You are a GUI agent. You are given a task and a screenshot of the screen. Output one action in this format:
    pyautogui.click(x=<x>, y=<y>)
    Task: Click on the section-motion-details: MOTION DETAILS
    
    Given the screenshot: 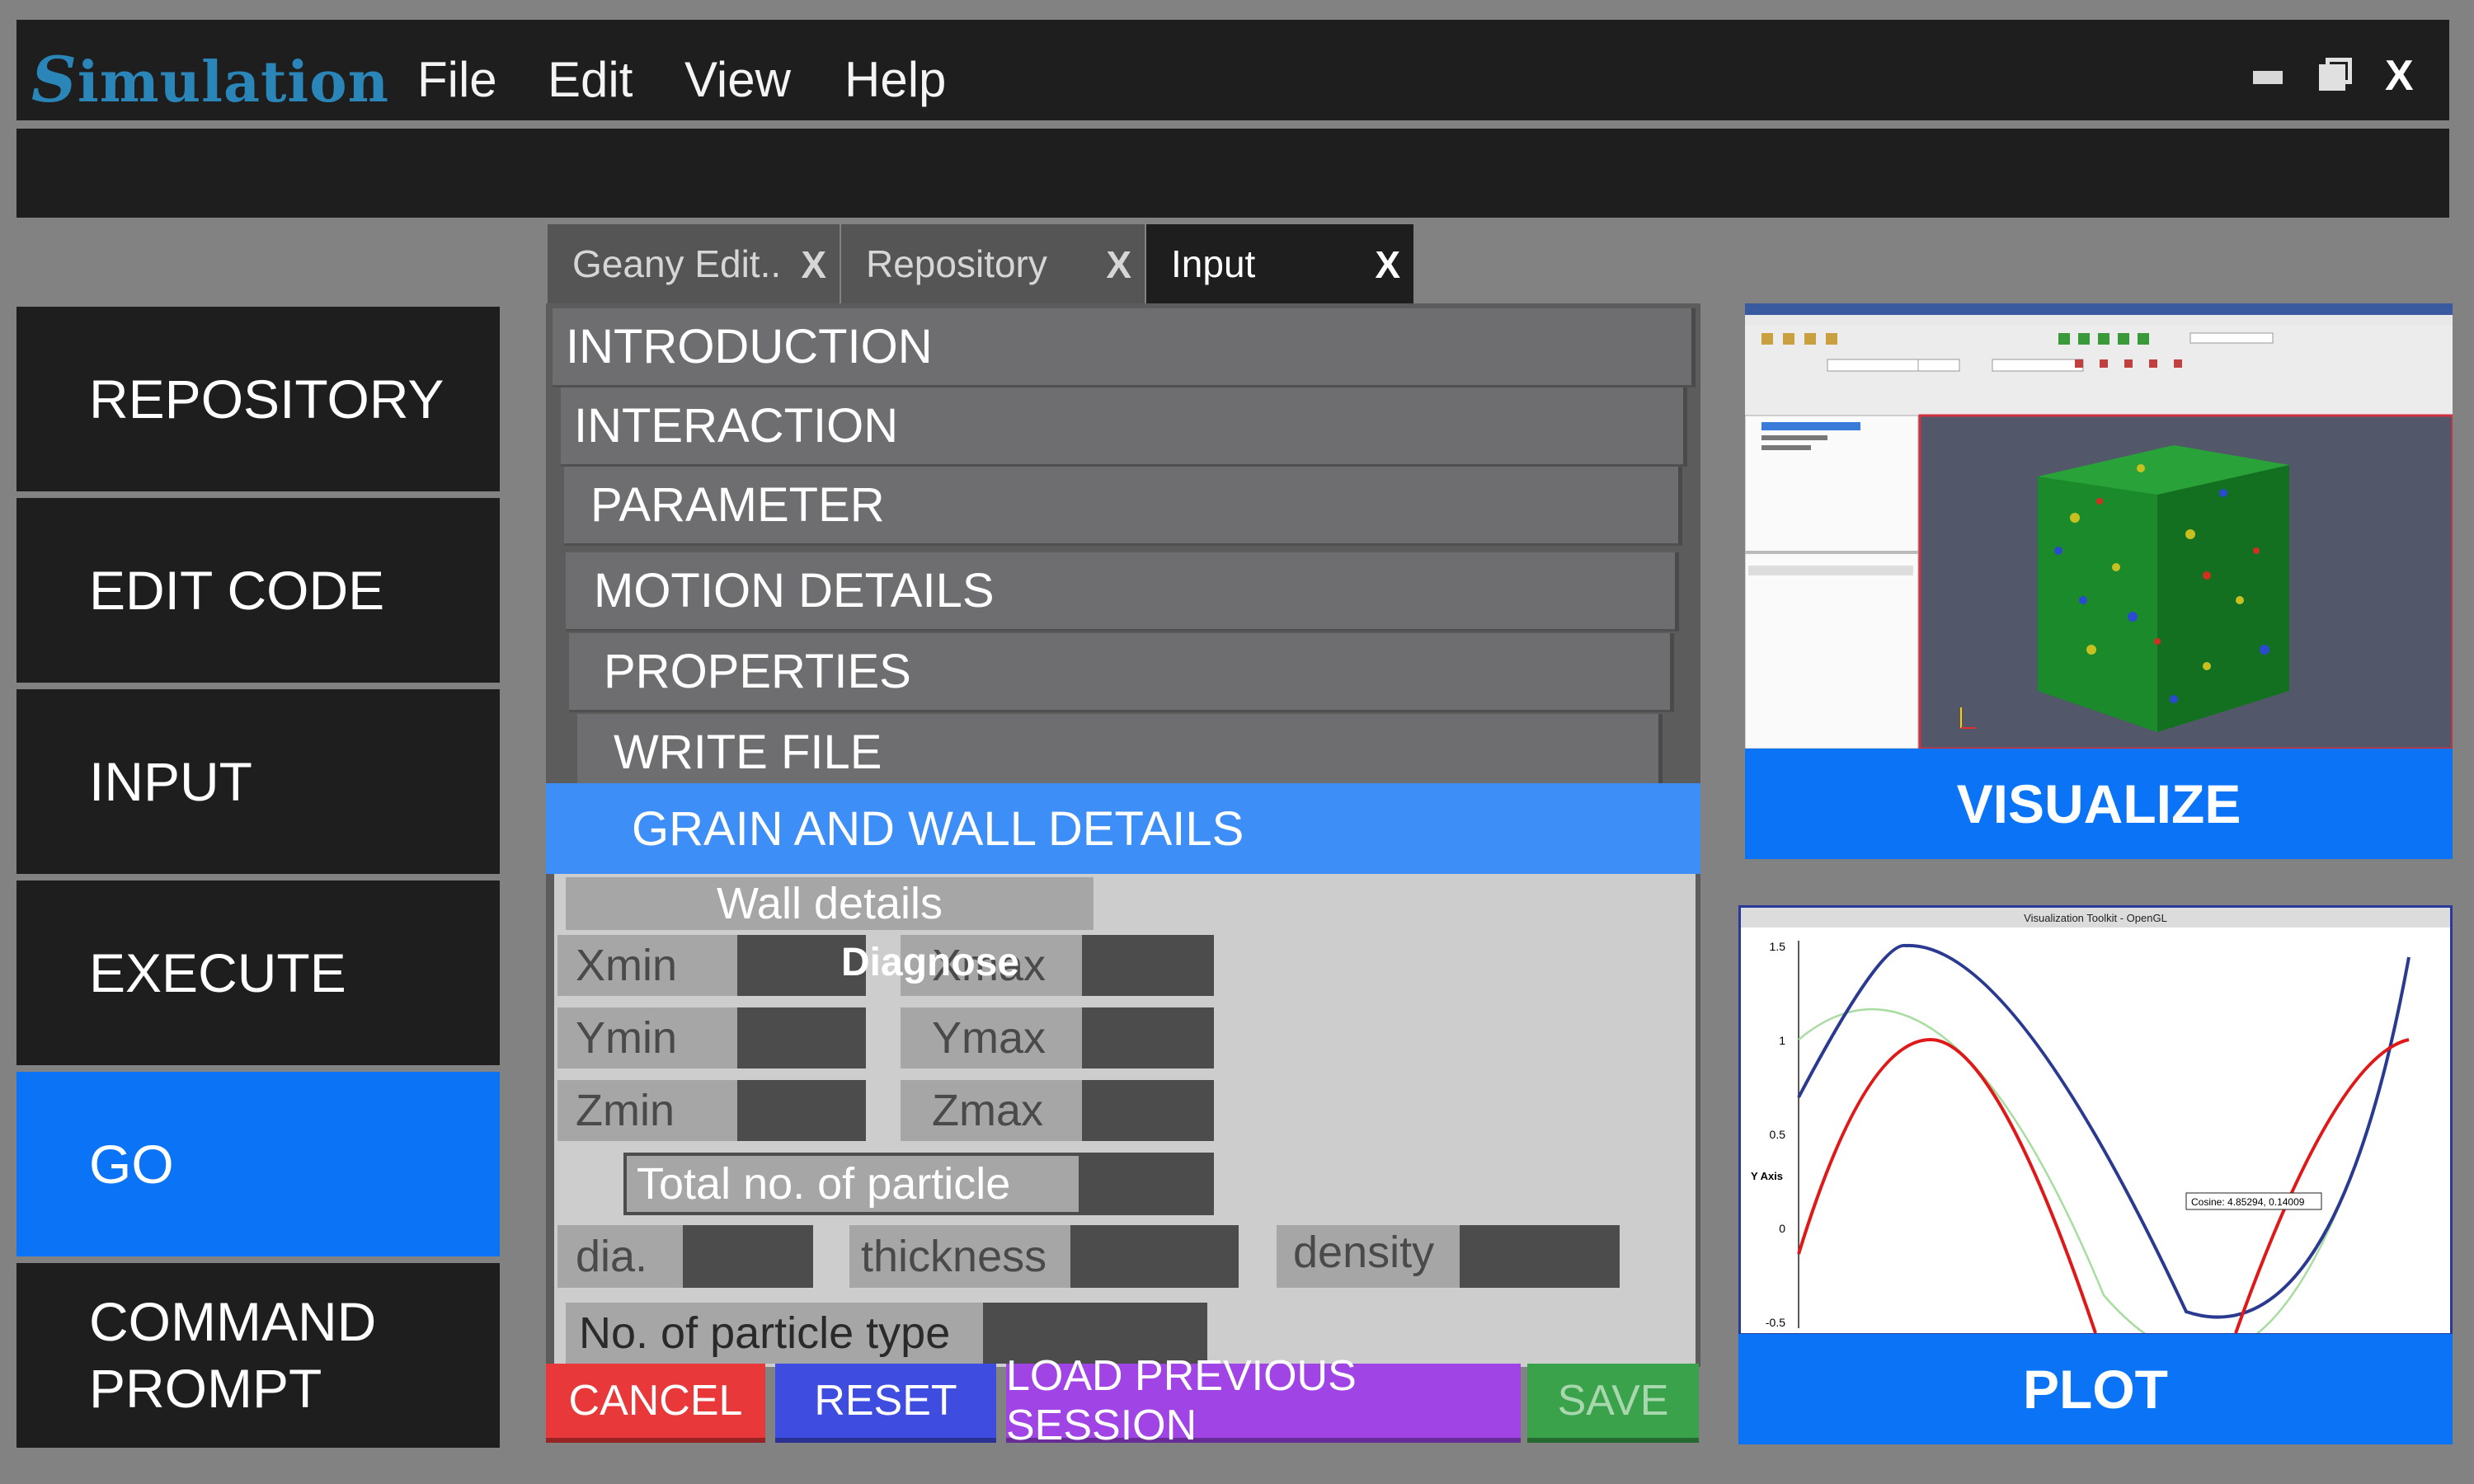 What is the action you would take?
    pyautogui.click(x=1122, y=592)
    